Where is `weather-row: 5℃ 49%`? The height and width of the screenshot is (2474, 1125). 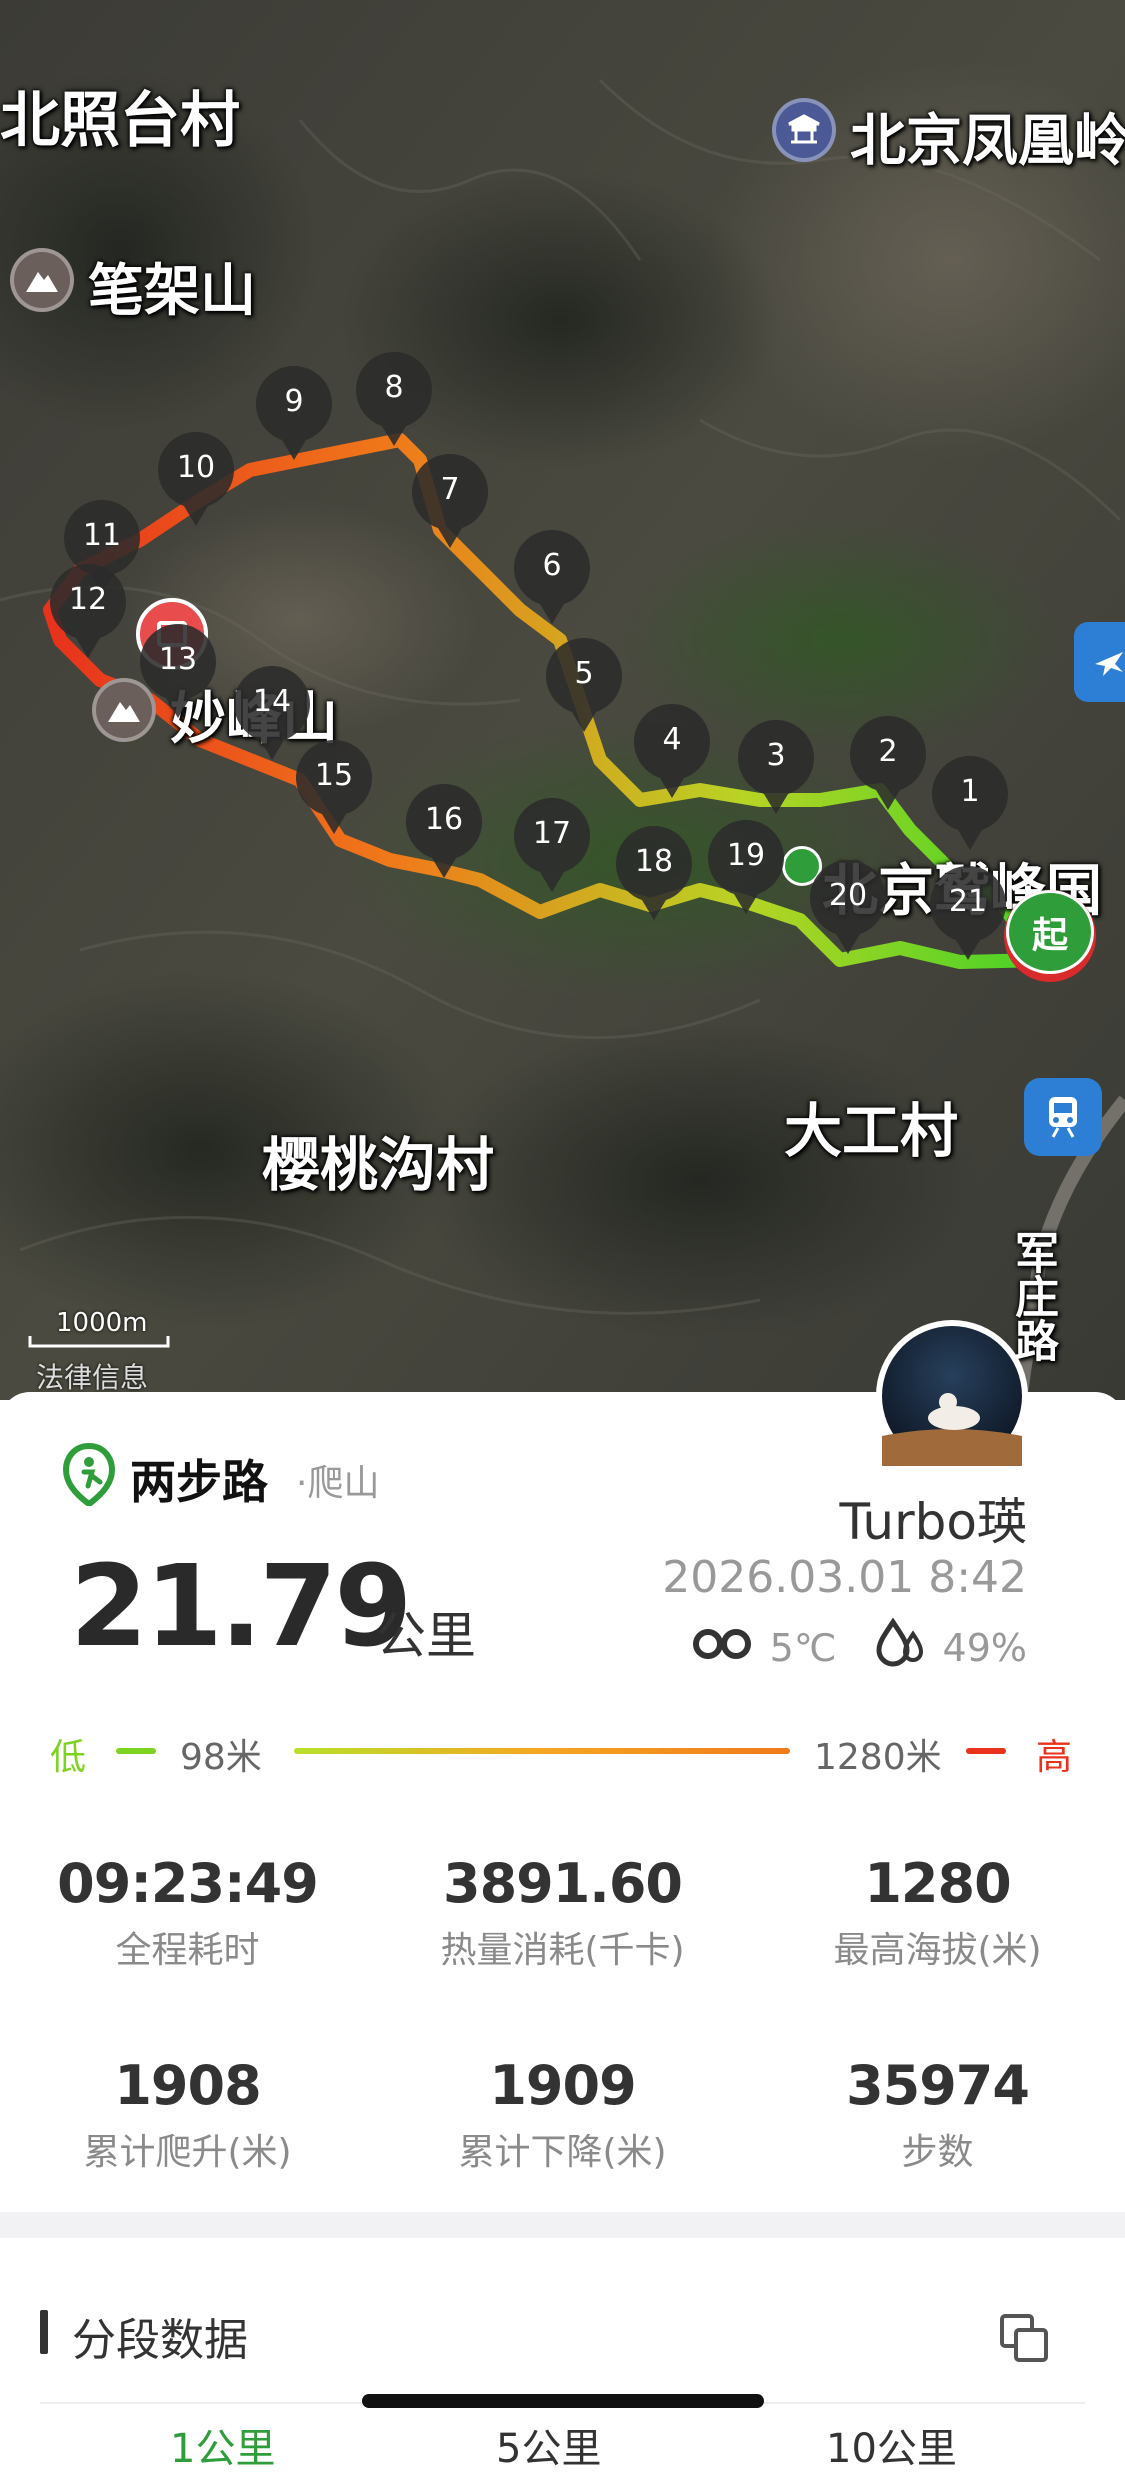 weather-row: 5℃ 49% is located at coordinates (858, 1647).